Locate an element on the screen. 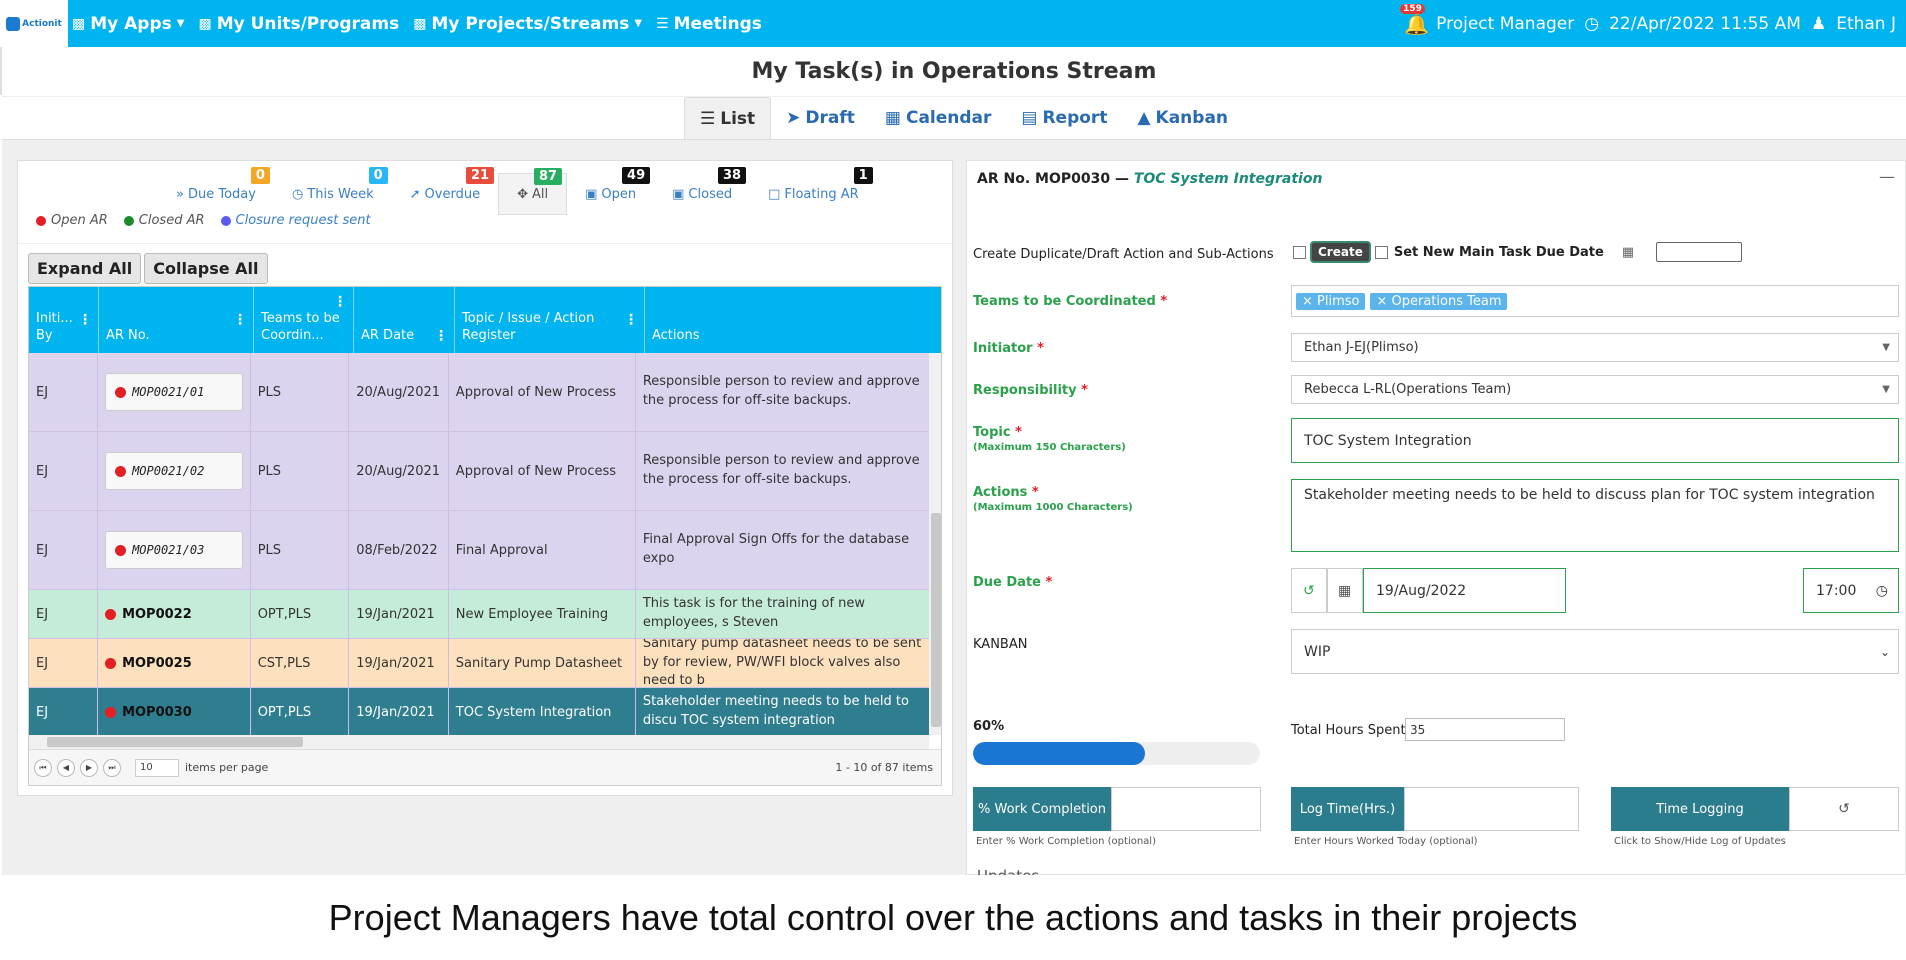 The image size is (1906, 960). log-time-button: Log Time(Hrs.) is located at coordinates (1347, 809).